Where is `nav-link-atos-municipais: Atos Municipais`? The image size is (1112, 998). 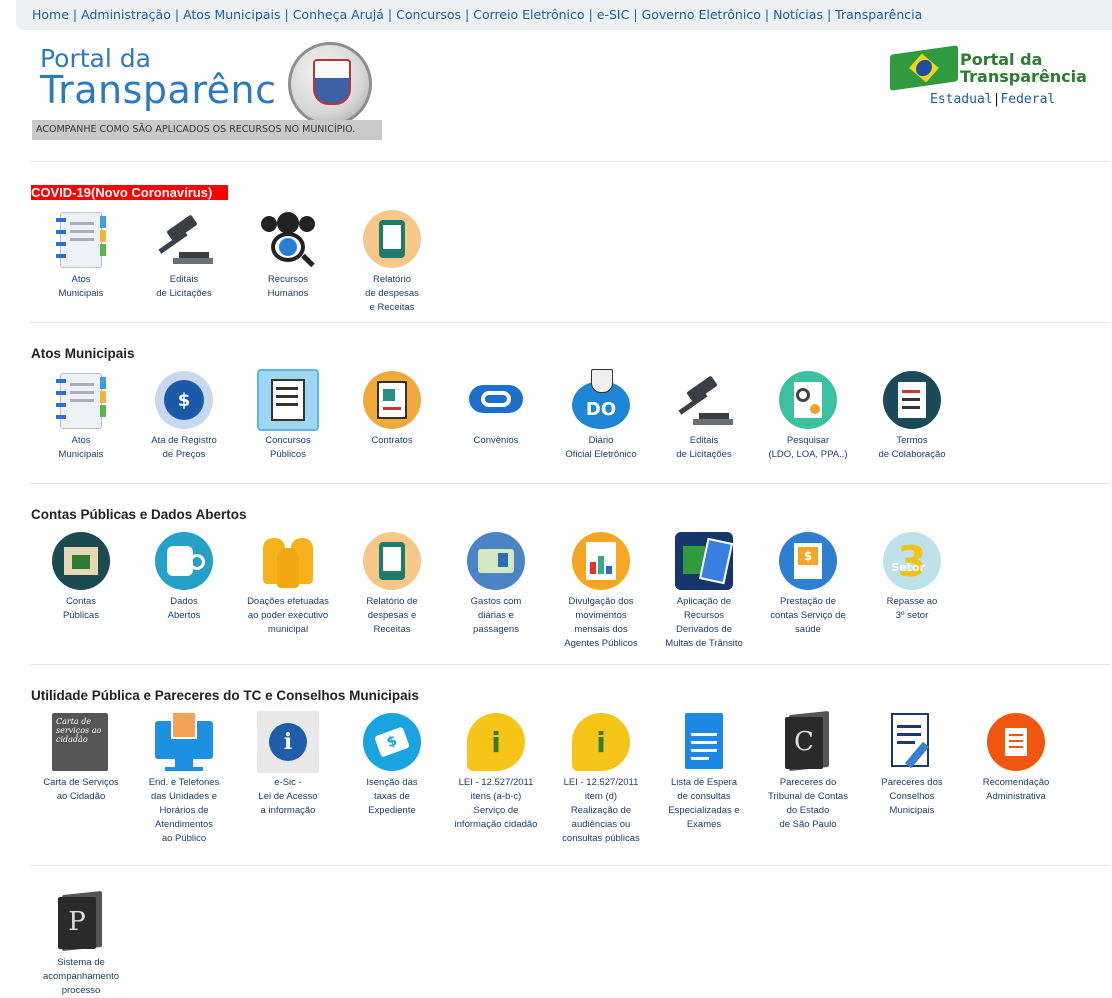 nav-link-atos-municipais: Atos Municipais is located at coordinates (231, 14).